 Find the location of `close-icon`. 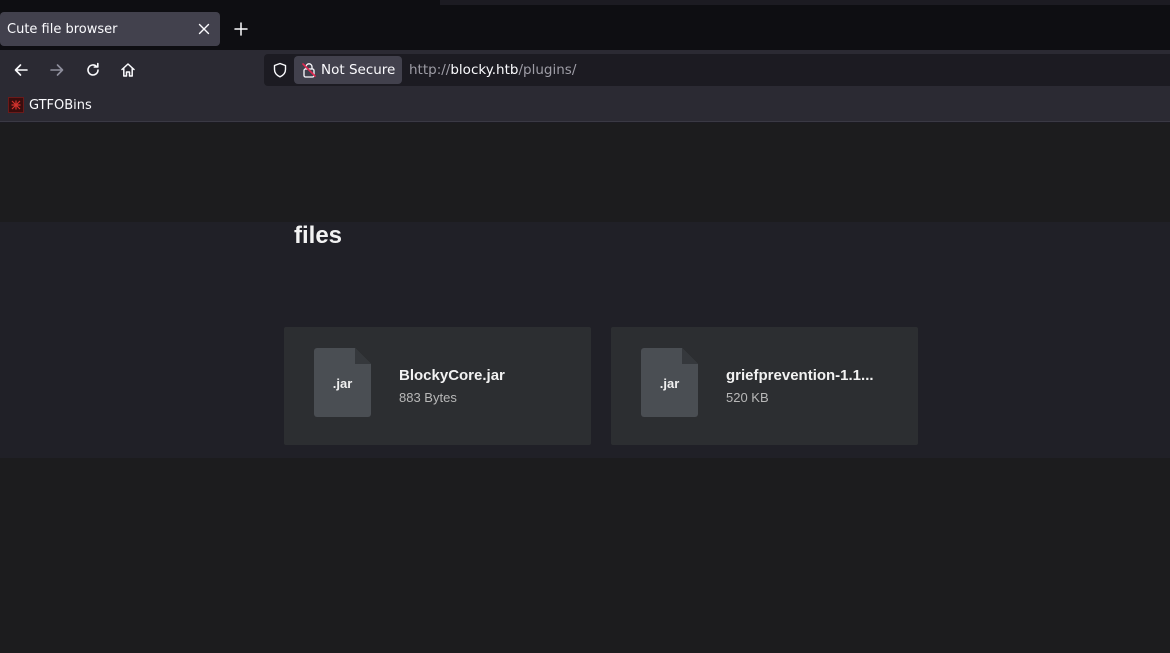

close-icon is located at coordinates (204, 29).